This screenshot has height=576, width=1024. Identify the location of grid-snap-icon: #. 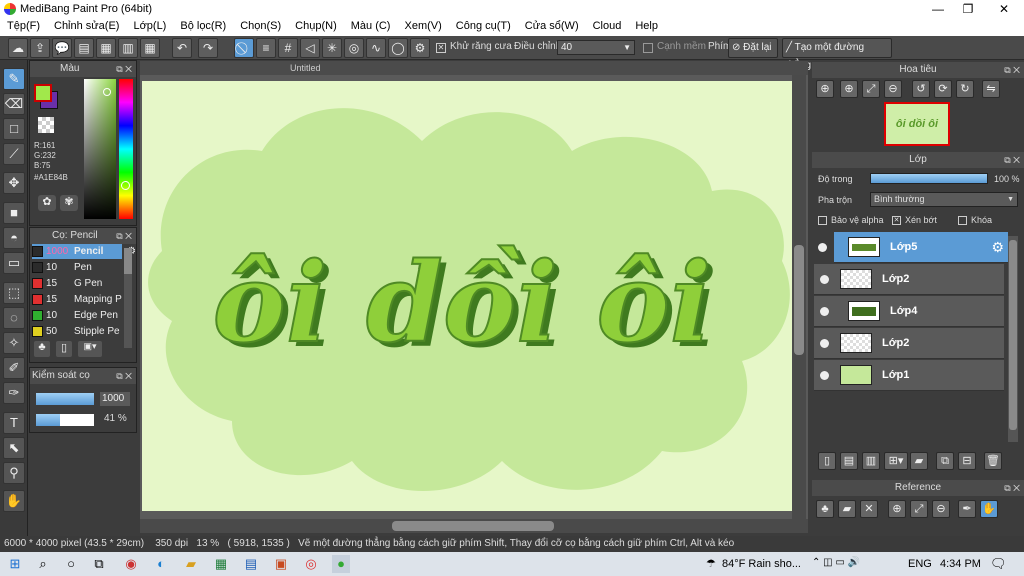
(288, 48).